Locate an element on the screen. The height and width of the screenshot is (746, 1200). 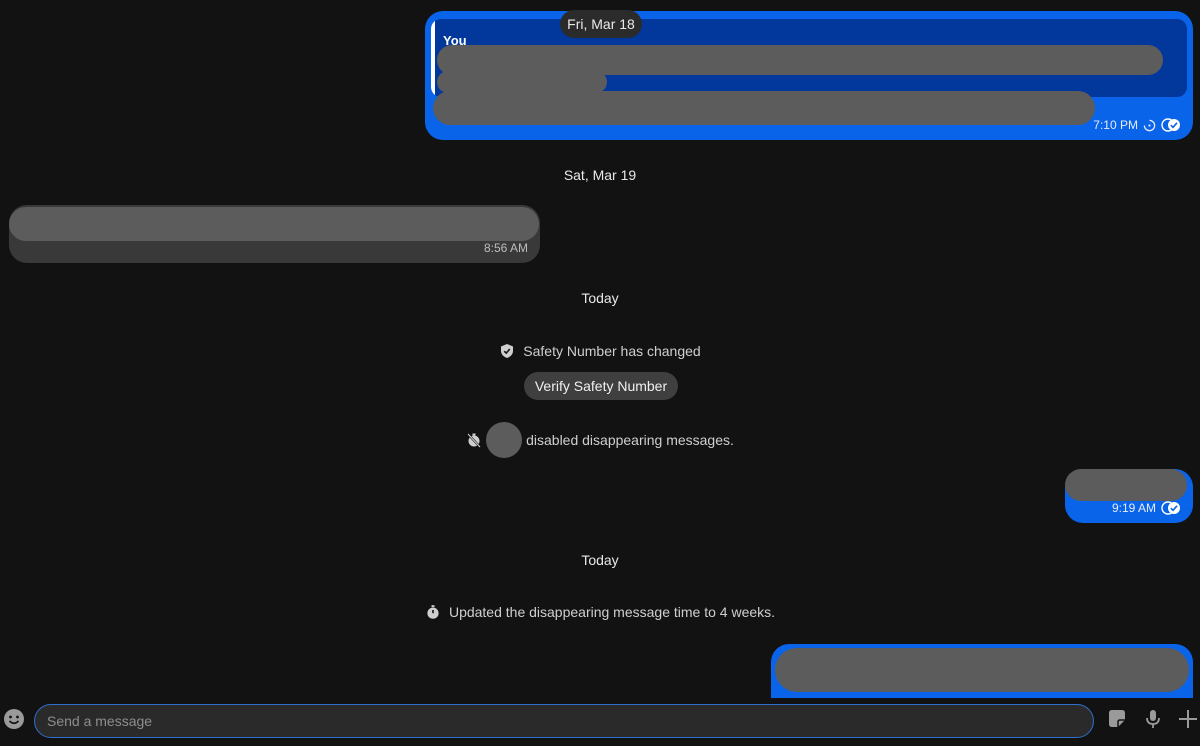
redacted-quote-text is located at coordinates (522, 82).